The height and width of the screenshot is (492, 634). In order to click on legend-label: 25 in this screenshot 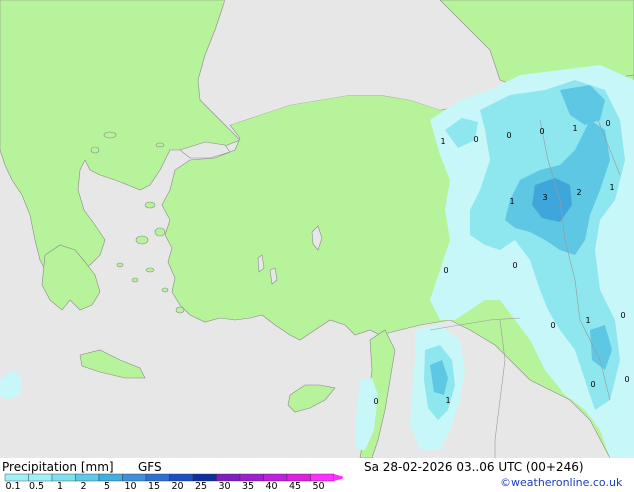, I will do `click(201, 486)`.